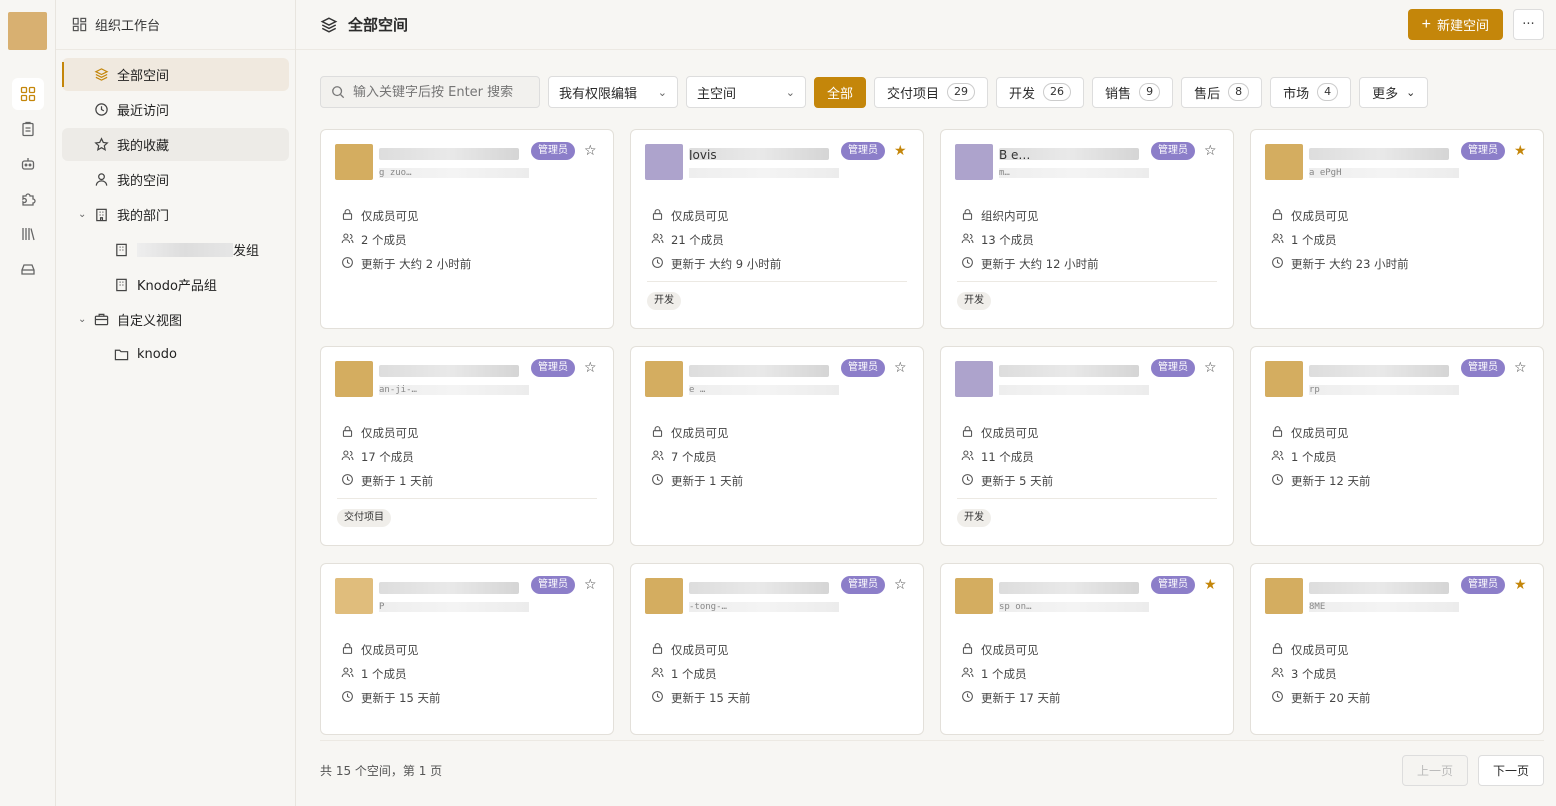  I want to click on space-updated: 更新于 12 天前, so click(1331, 481).